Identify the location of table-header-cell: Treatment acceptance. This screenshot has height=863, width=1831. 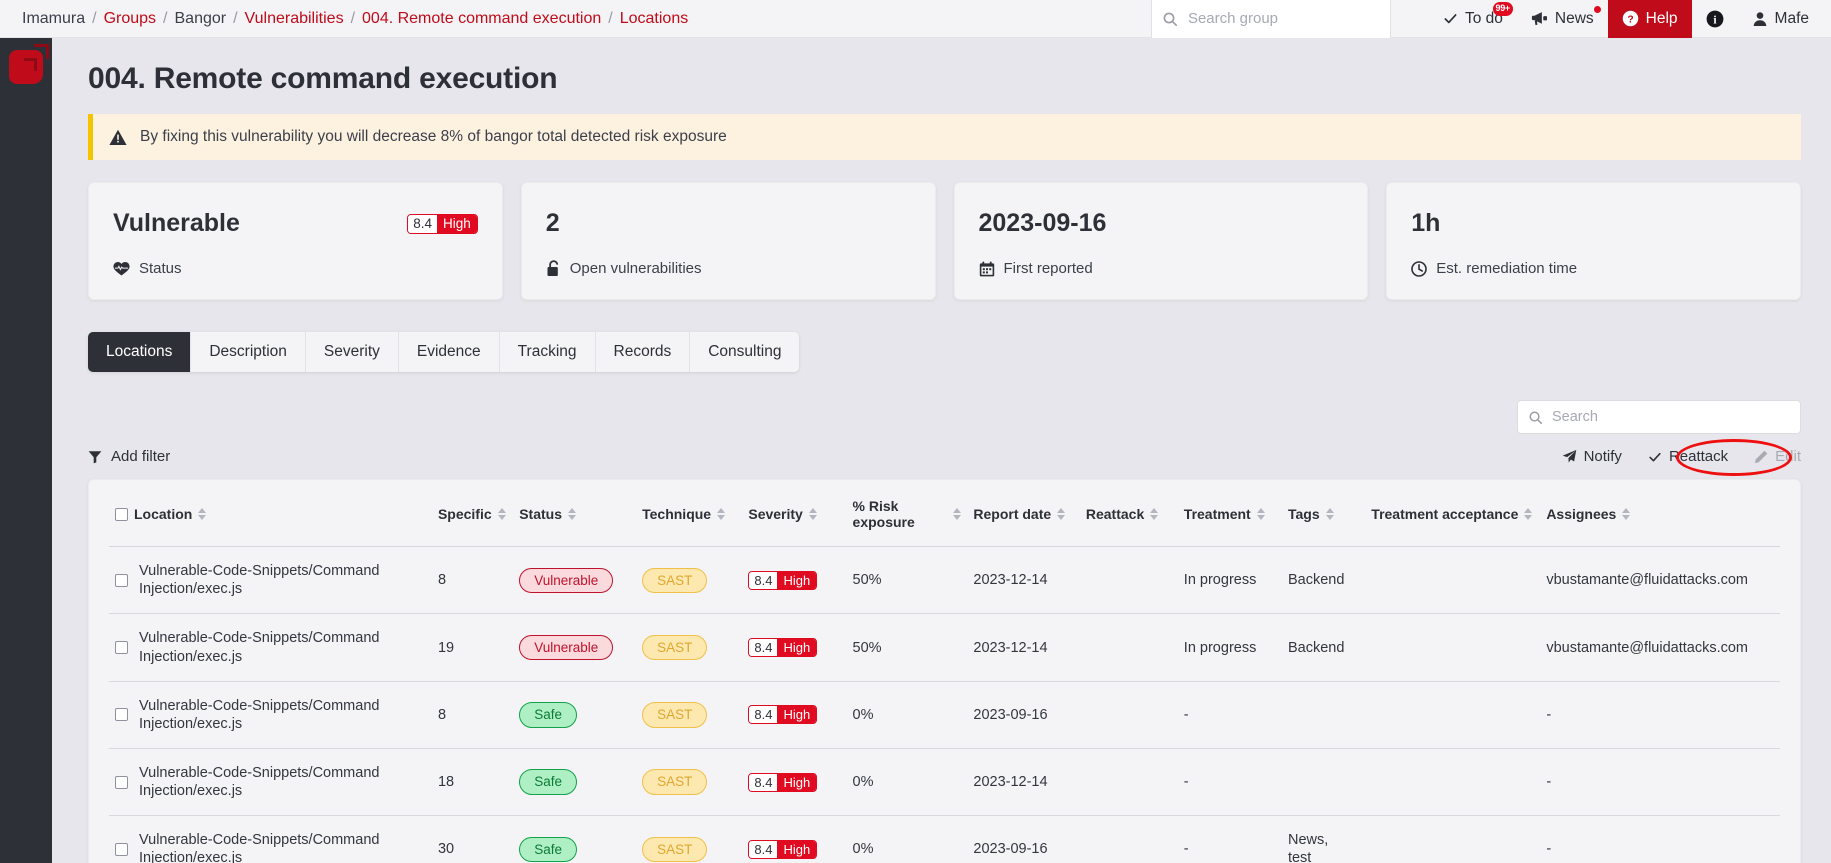
(1453, 514).